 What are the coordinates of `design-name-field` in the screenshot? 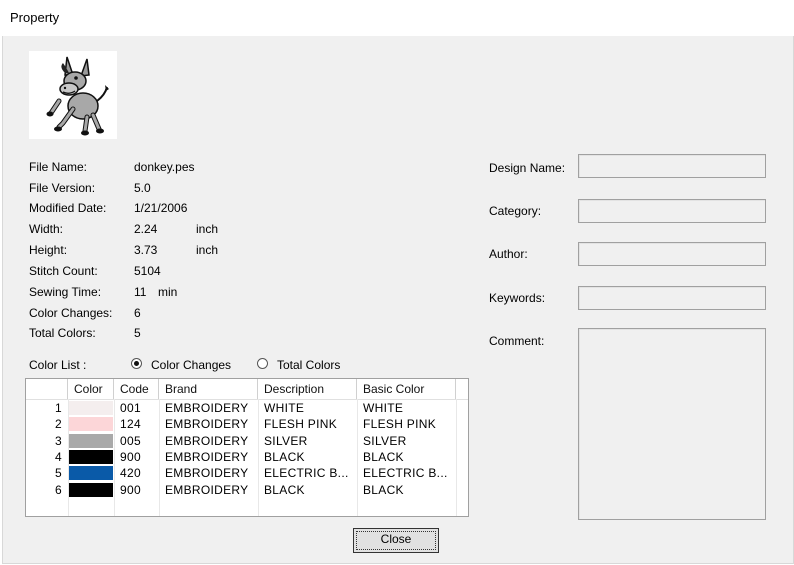 It's located at (672, 166).